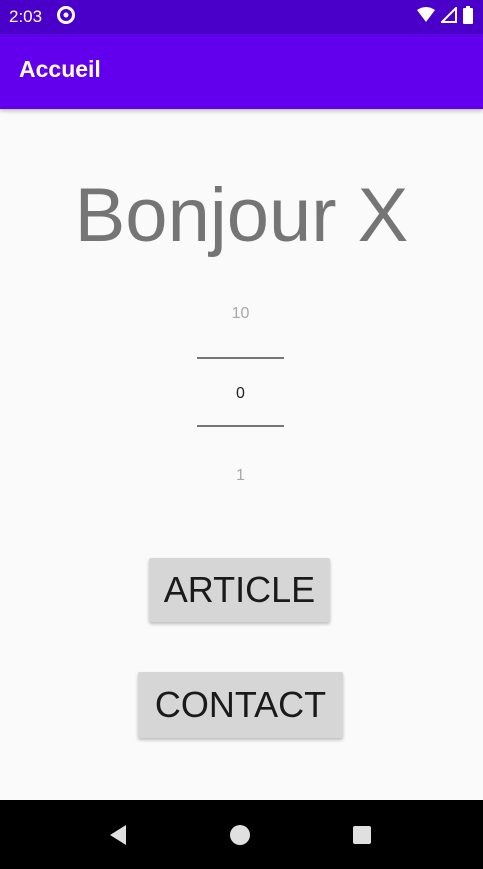  What do you see at coordinates (240, 426) in the screenshot?
I see `picker-divider-bottom` at bounding box center [240, 426].